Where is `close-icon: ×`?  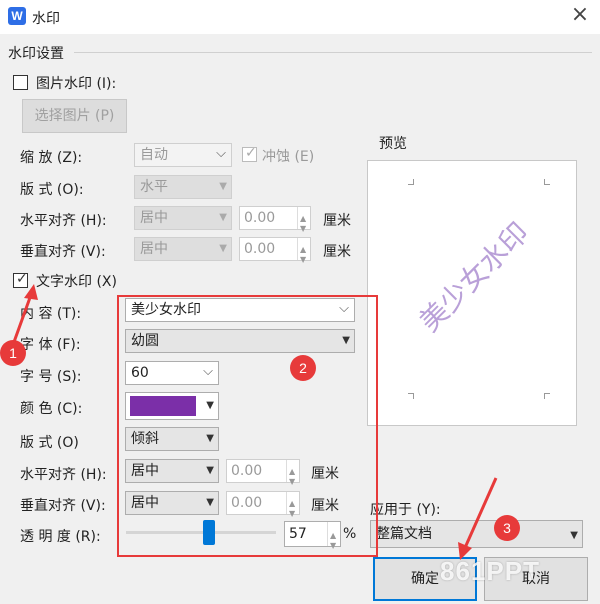
close-icon: × is located at coordinates (580, 16).